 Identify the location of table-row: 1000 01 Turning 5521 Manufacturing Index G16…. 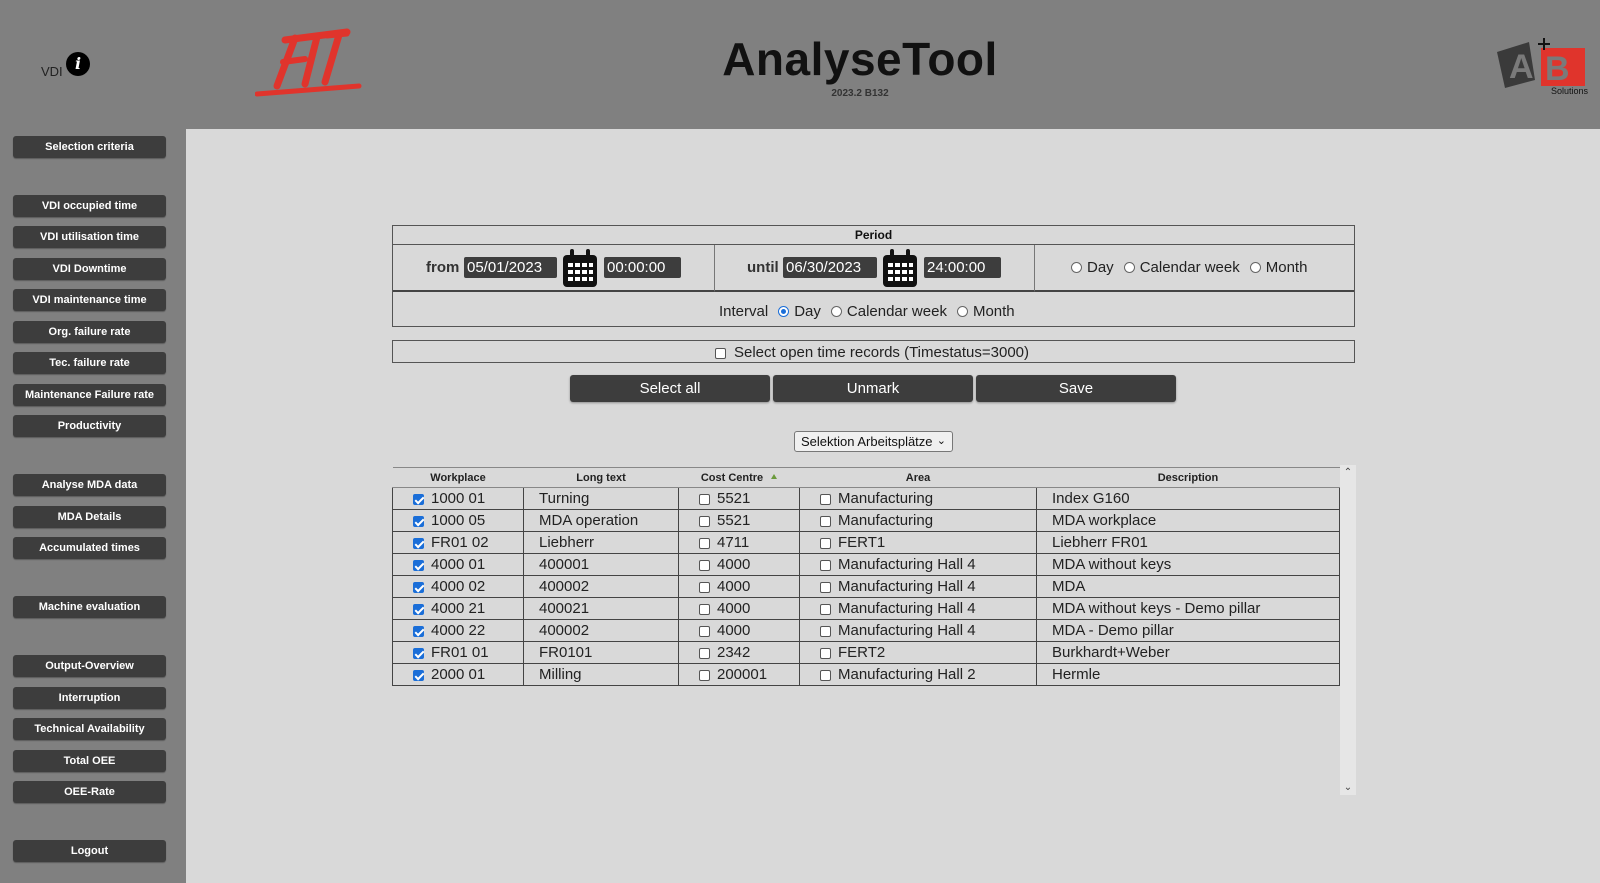
(866, 498).